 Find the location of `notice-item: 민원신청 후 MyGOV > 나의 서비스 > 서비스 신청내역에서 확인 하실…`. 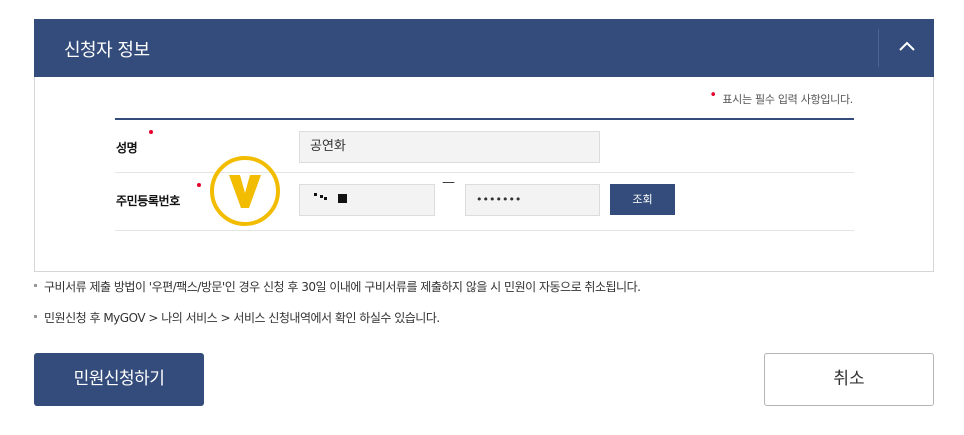

notice-item: 민원신청 후 MyGOV > 나의 서비스 > 서비스 신청내역에서 확인 하실… is located at coordinates (237, 317).